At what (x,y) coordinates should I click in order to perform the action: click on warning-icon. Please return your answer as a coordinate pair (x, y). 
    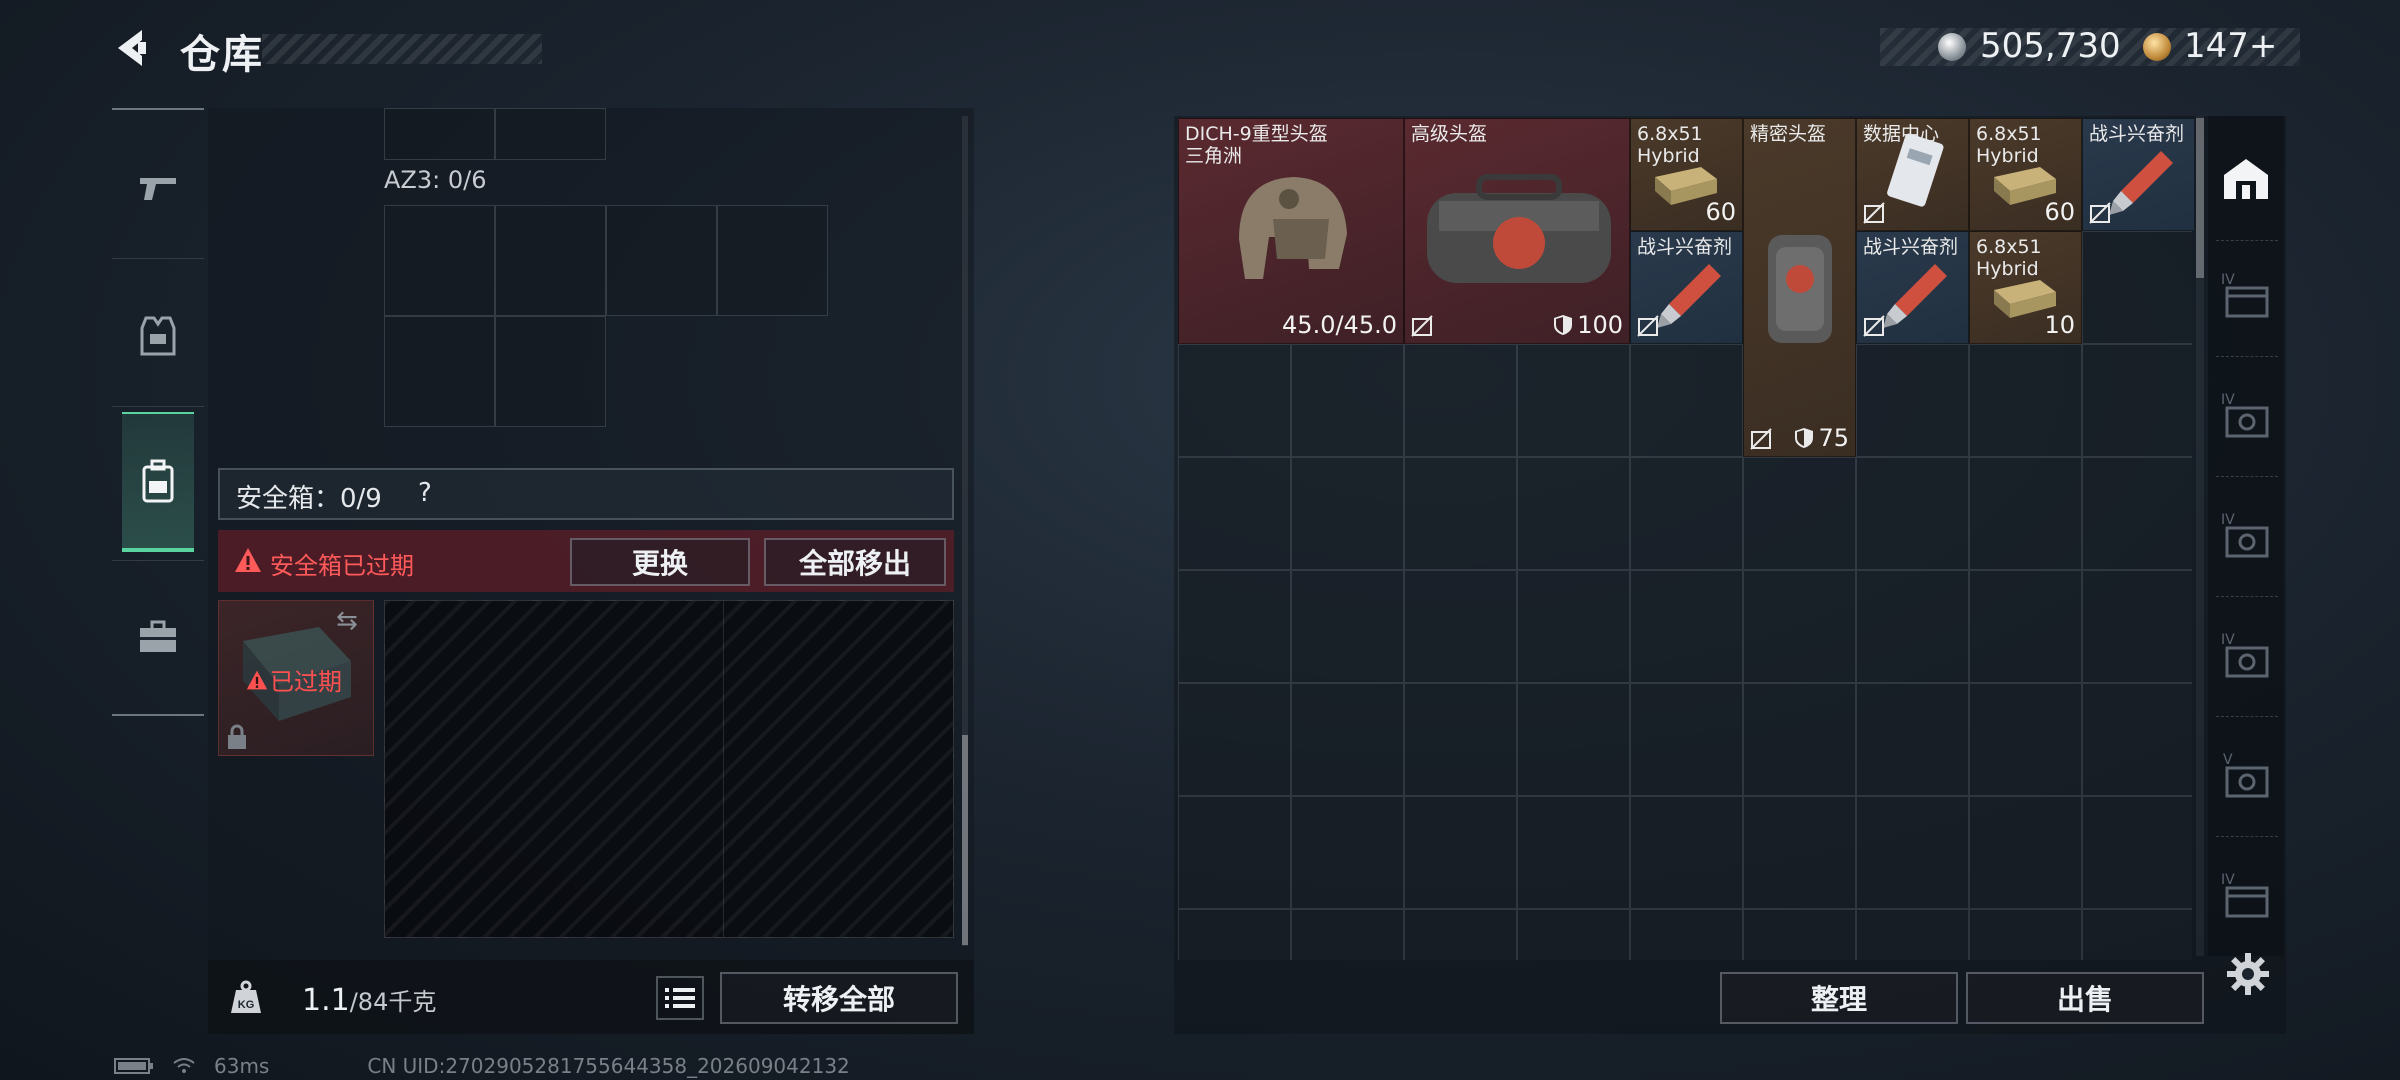
    Looking at the image, I should click on (257, 679).